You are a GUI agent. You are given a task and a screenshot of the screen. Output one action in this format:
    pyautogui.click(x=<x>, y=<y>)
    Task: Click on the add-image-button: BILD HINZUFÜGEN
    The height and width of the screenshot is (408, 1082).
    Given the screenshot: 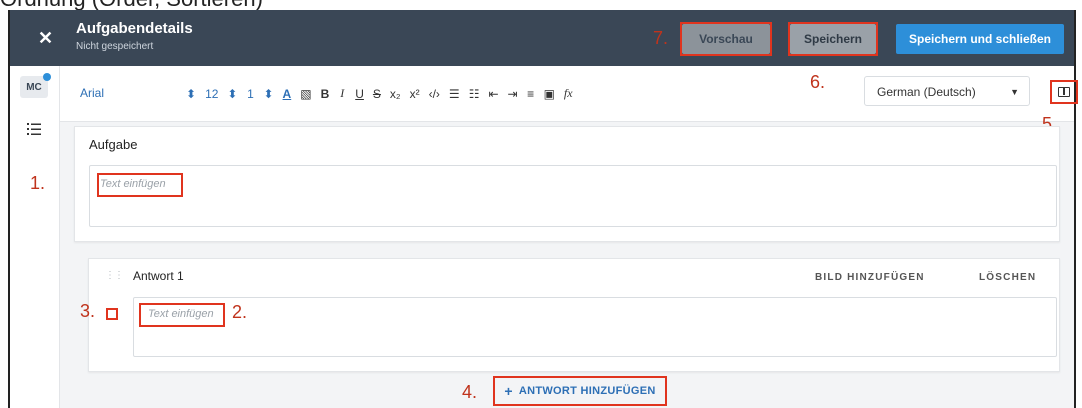 What is the action you would take?
    pyautogui.click(x=870, y=277)
    